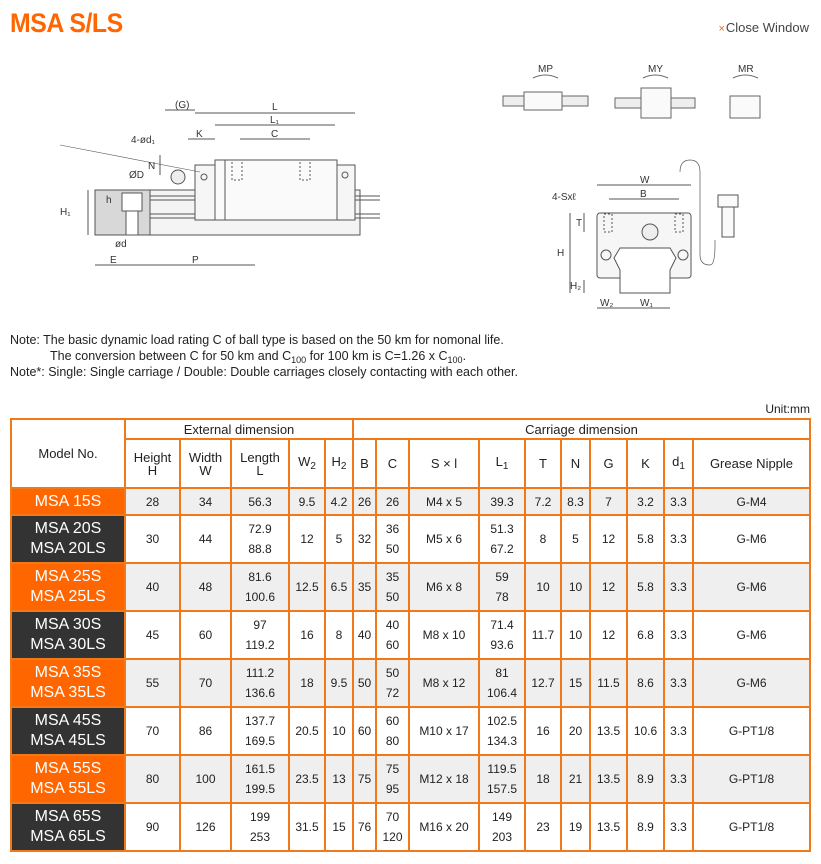 The image size is (821, 864). What do you see at coordinates (392, 731) in the screenshot?
I see `cell-c: 60 80` at bounding box center [392, 731].